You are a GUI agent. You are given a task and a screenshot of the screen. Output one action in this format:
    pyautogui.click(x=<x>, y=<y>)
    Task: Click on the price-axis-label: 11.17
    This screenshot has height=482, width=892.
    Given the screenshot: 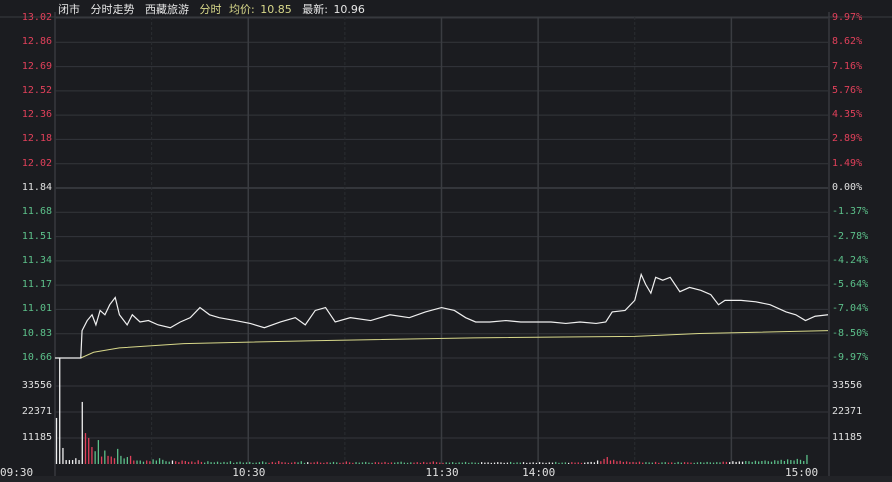 What is the action you would take?
    pyautogui.click(x=36, y=285)
    